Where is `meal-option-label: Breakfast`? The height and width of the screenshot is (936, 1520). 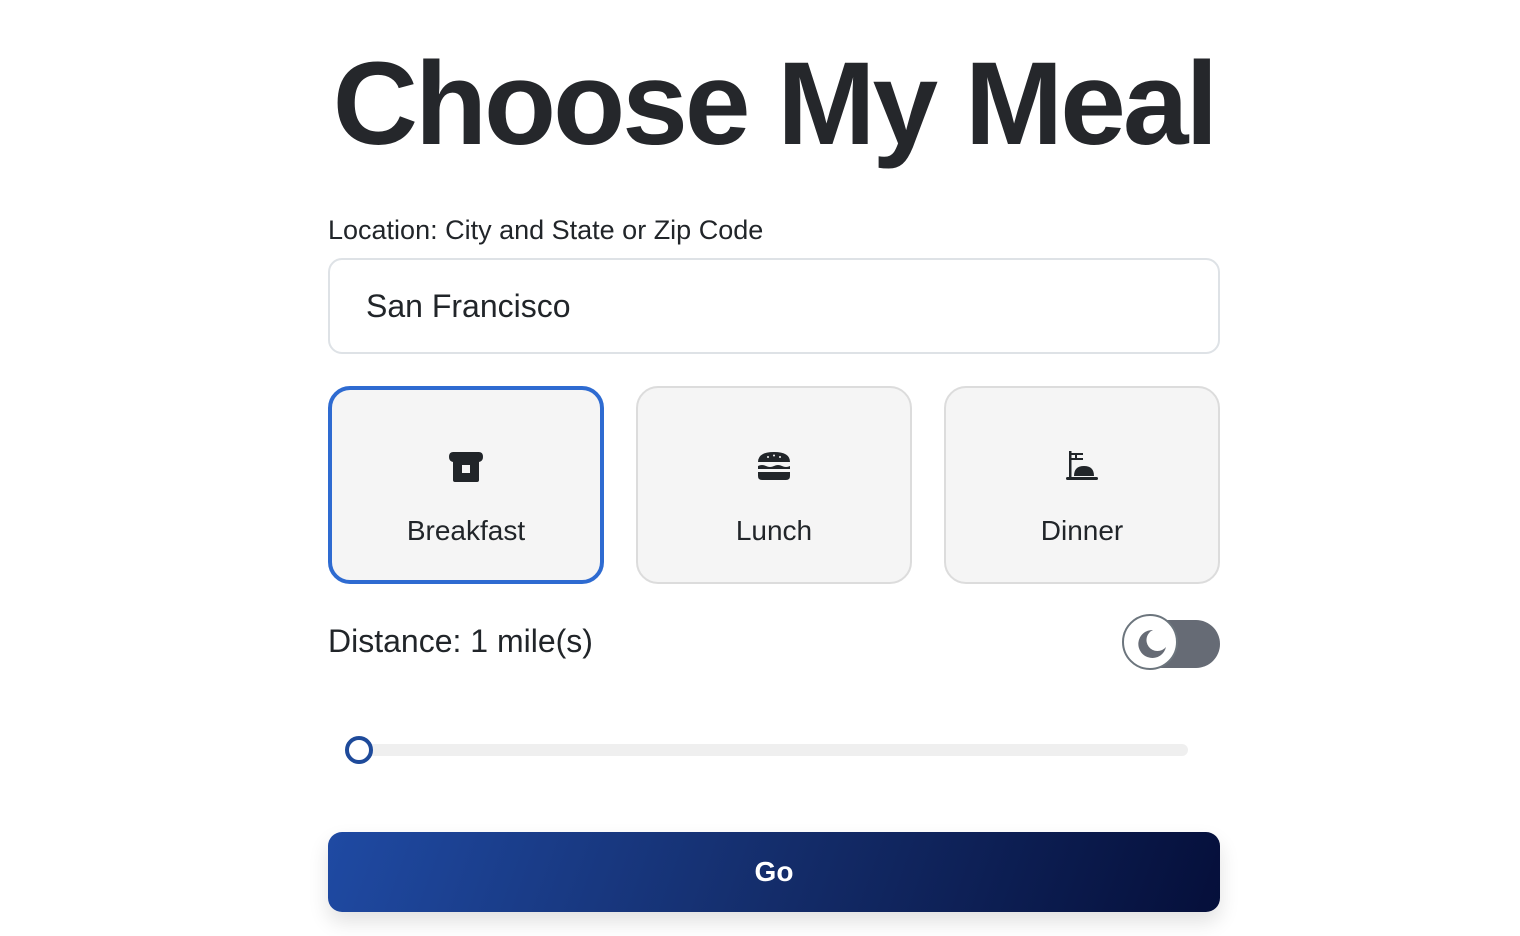
meal-option-label: Breakfast is located at coordinates (466, 530).